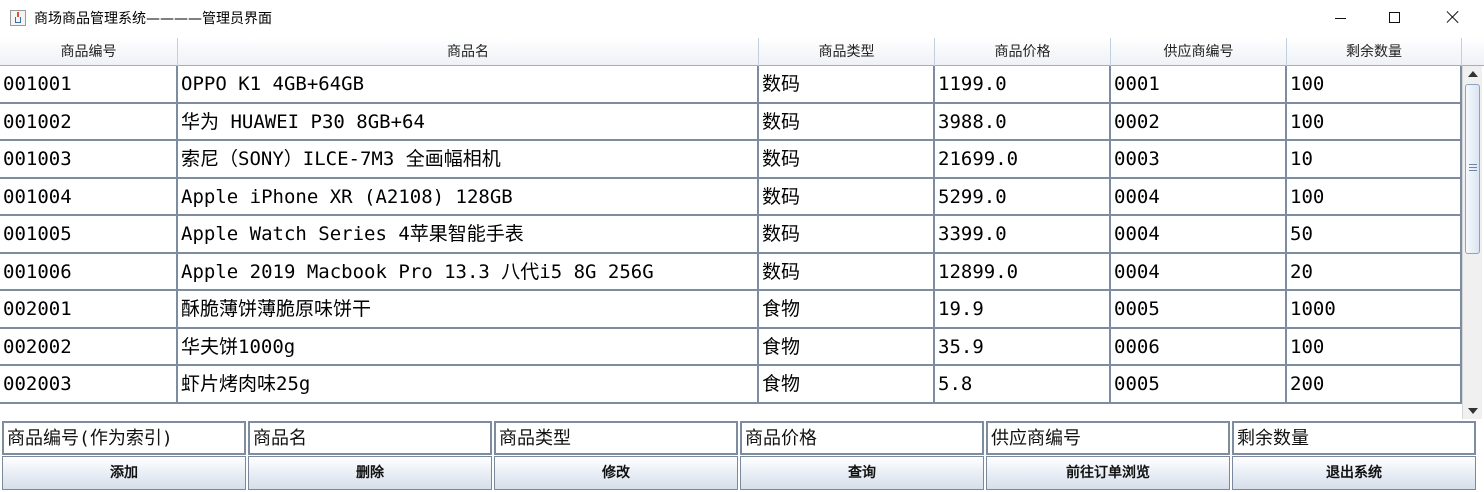  Describe the element at coordinates (1199, 160) in the screenshot. I see `cell-supplier: 0003` at that location.